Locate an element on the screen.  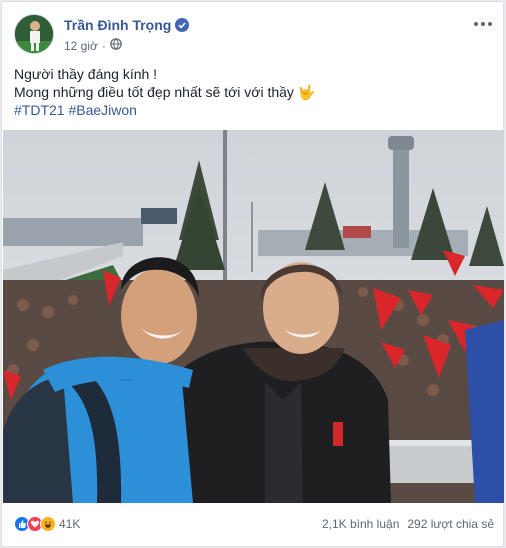
more-dots-icon is located at coordinates (483, 24).